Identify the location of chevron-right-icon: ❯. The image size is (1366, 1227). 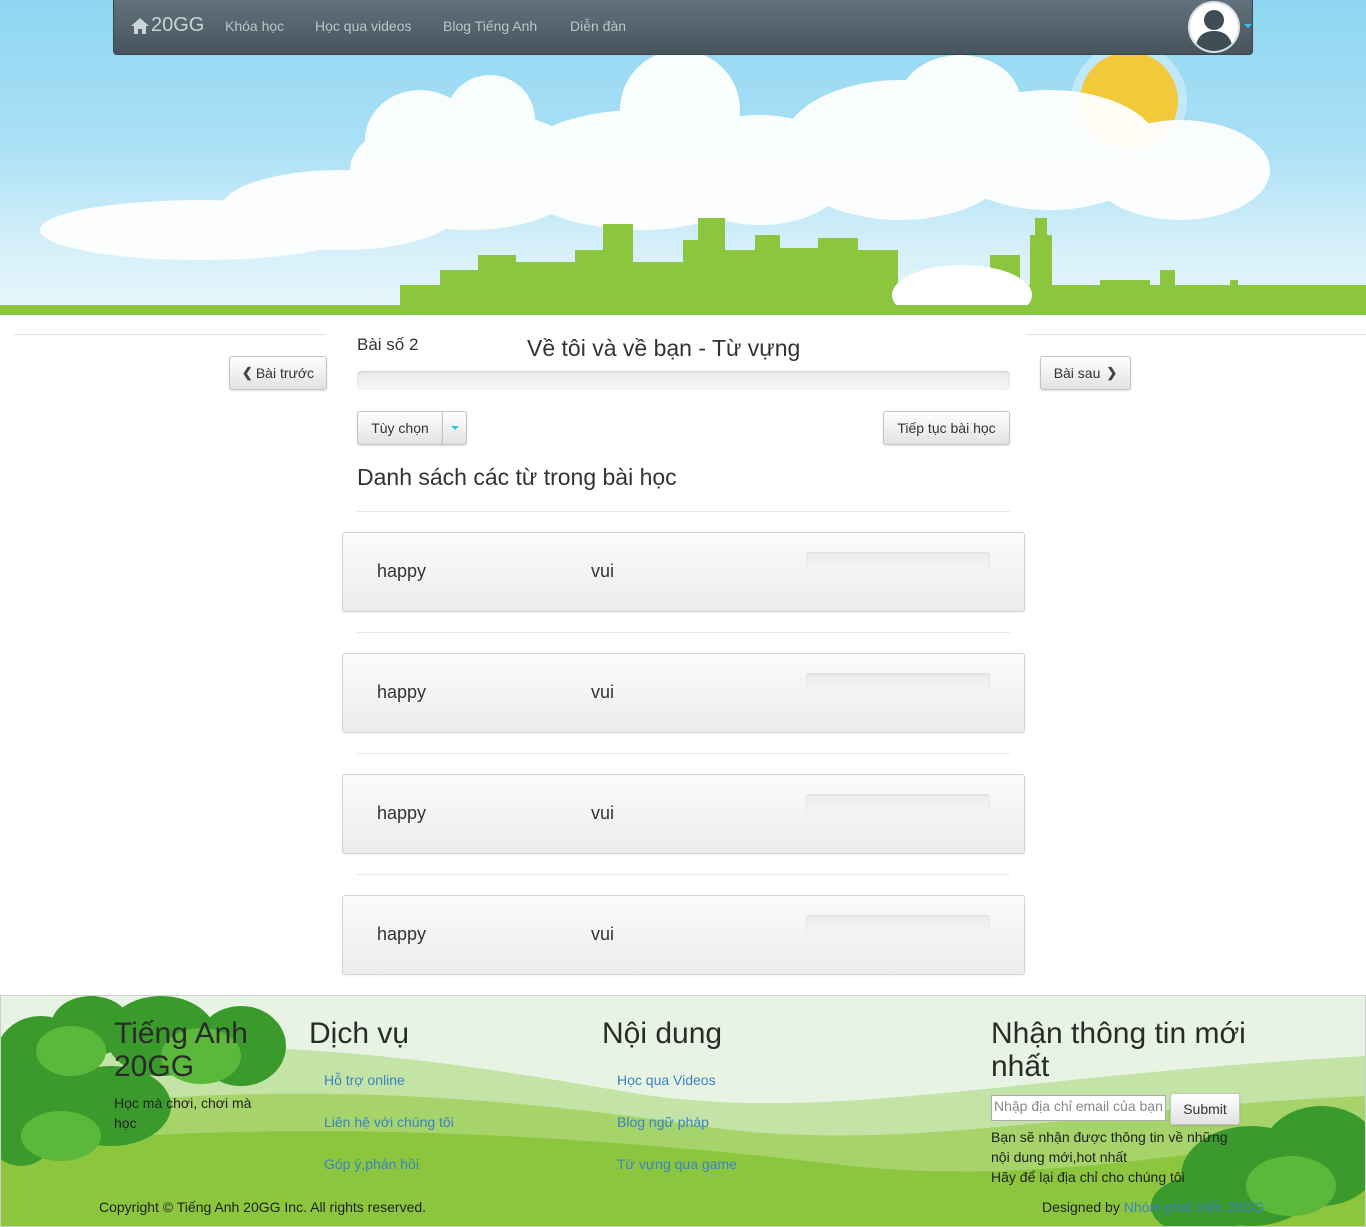
(1112, 372).